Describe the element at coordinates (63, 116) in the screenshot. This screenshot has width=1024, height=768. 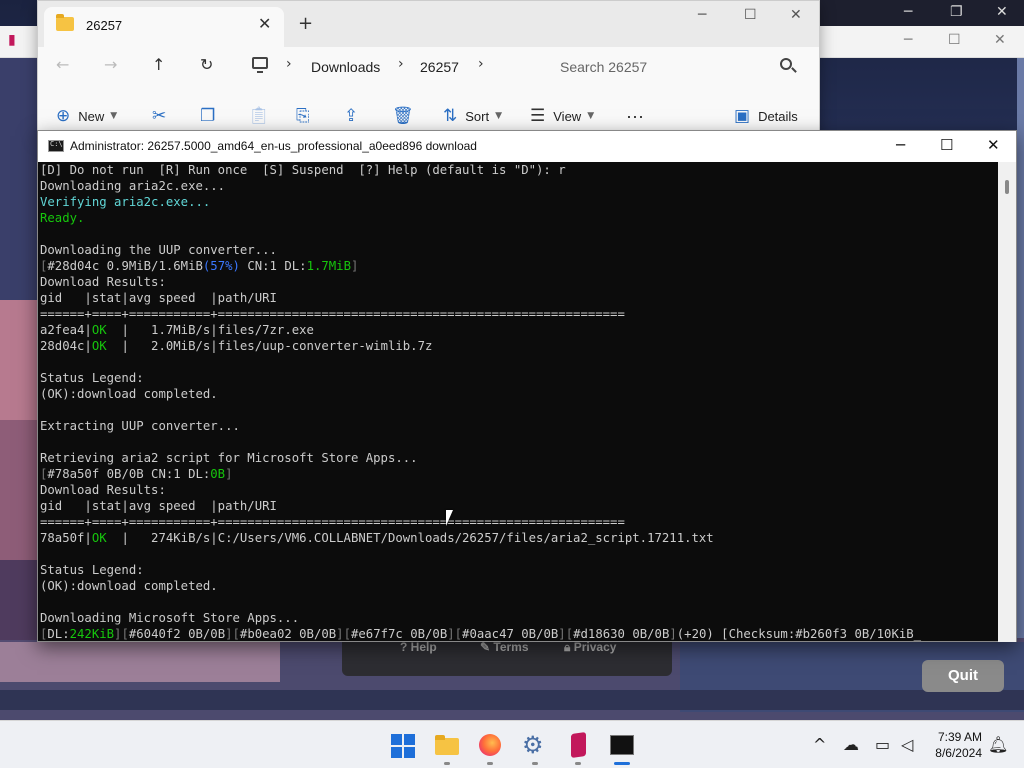
I see `plus-circle-icon: ⊕` at that location.